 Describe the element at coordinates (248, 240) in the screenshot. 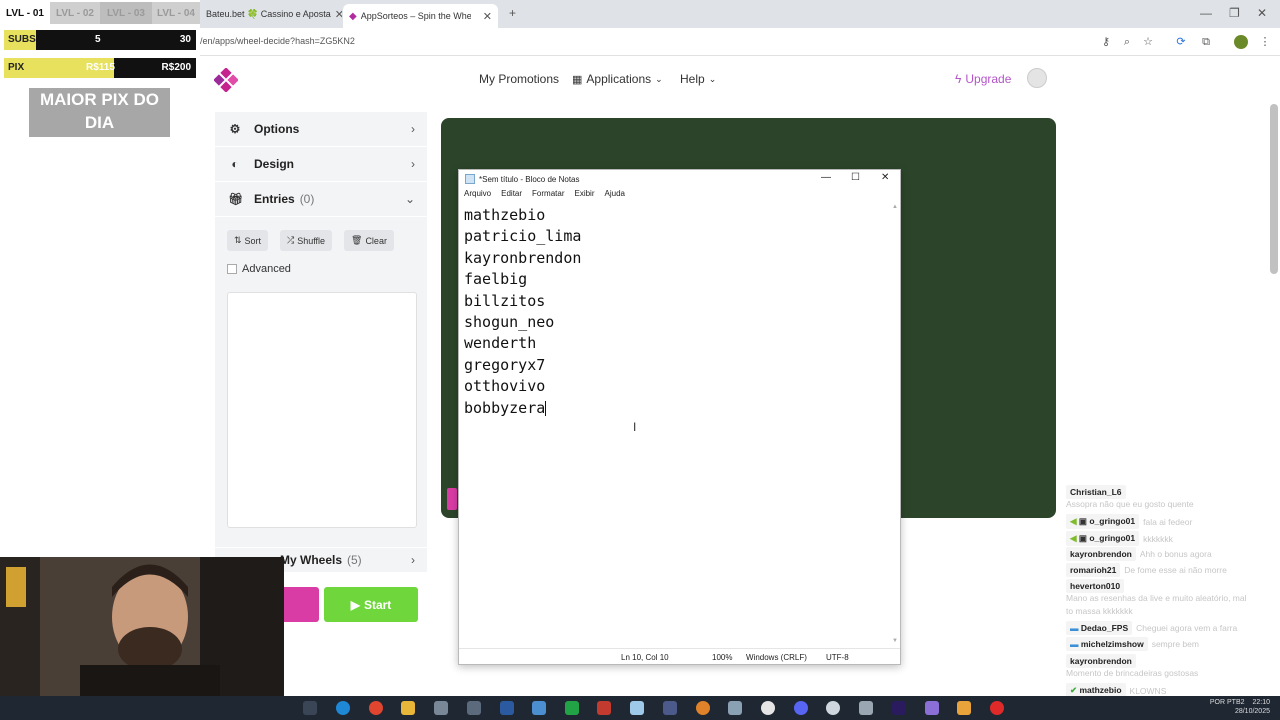

I see `sort-button: ⇅ Sort` at that location.